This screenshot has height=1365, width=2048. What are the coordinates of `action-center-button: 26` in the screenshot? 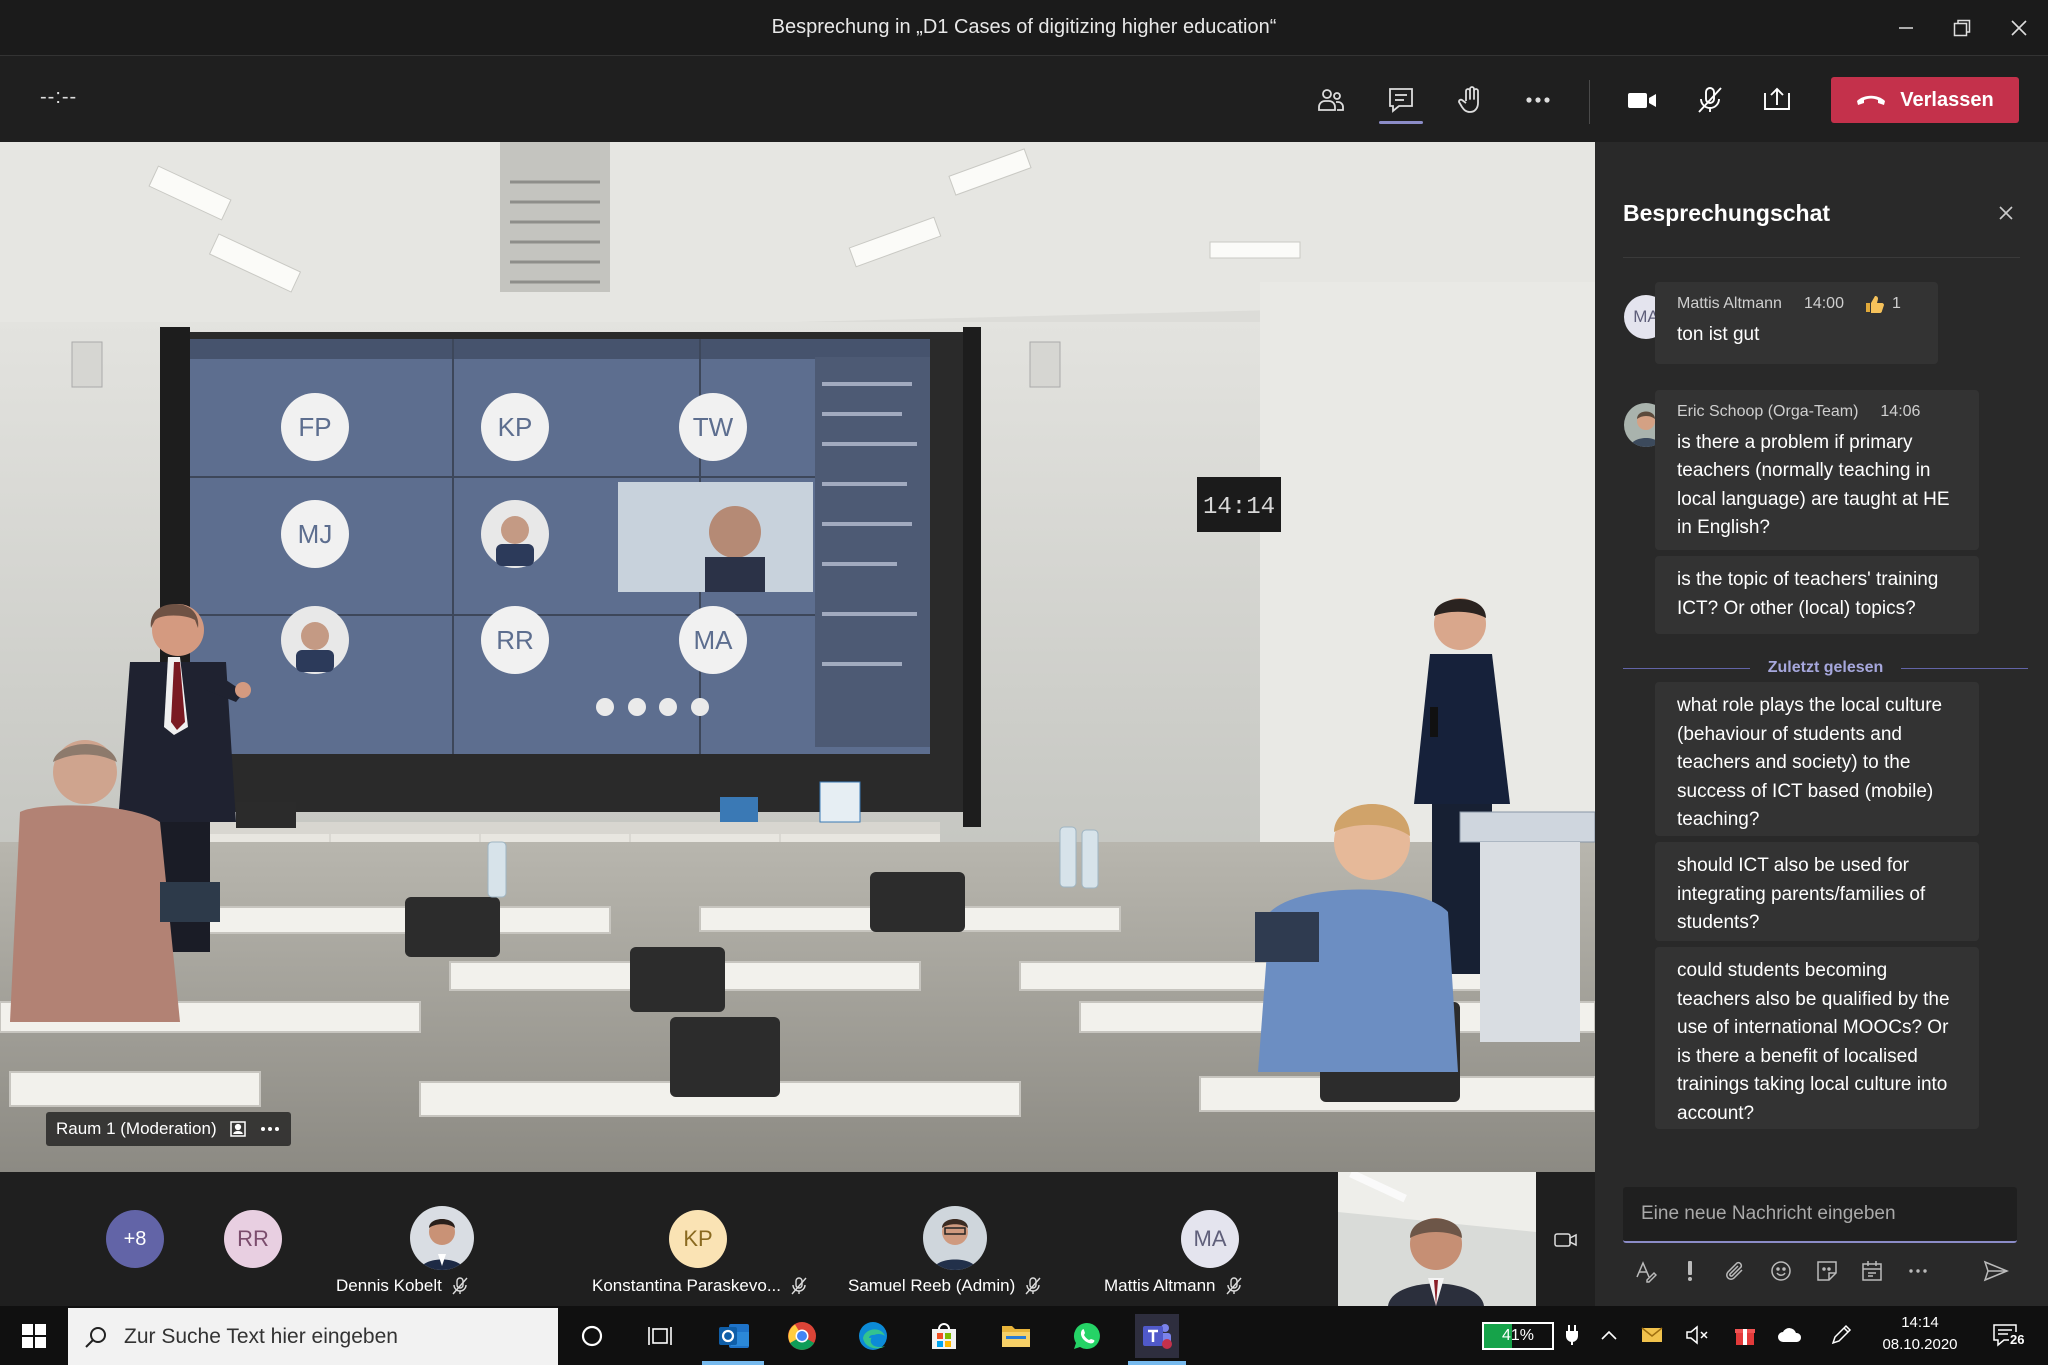 It's located at (2005, 1335).